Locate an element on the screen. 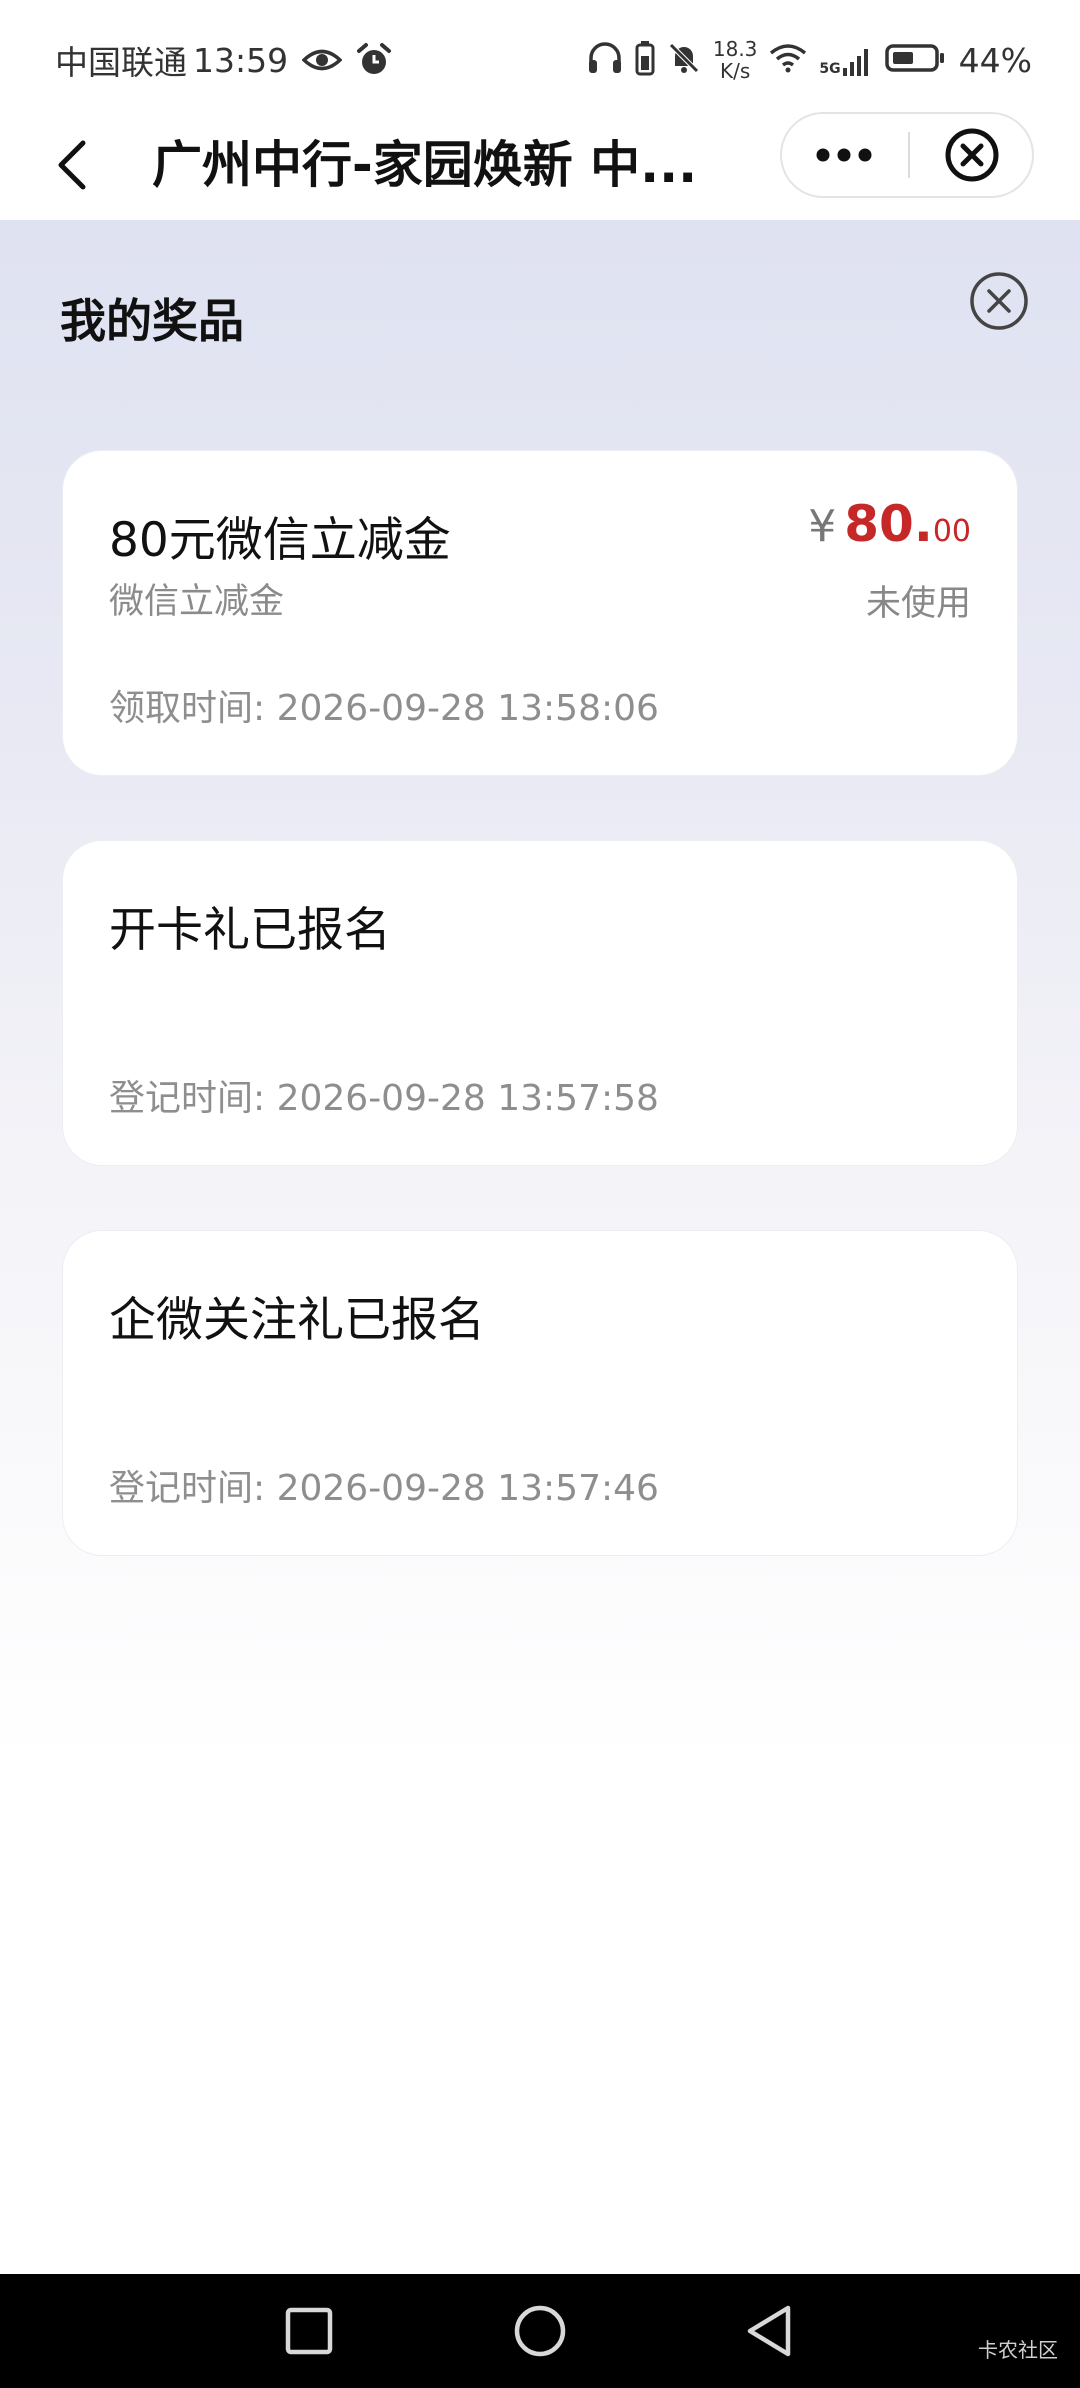 Image resolution: width=1080 pixels, height=2388 pixels. status-left: 中国联通 13:59 is located at coordinates (223, 60).